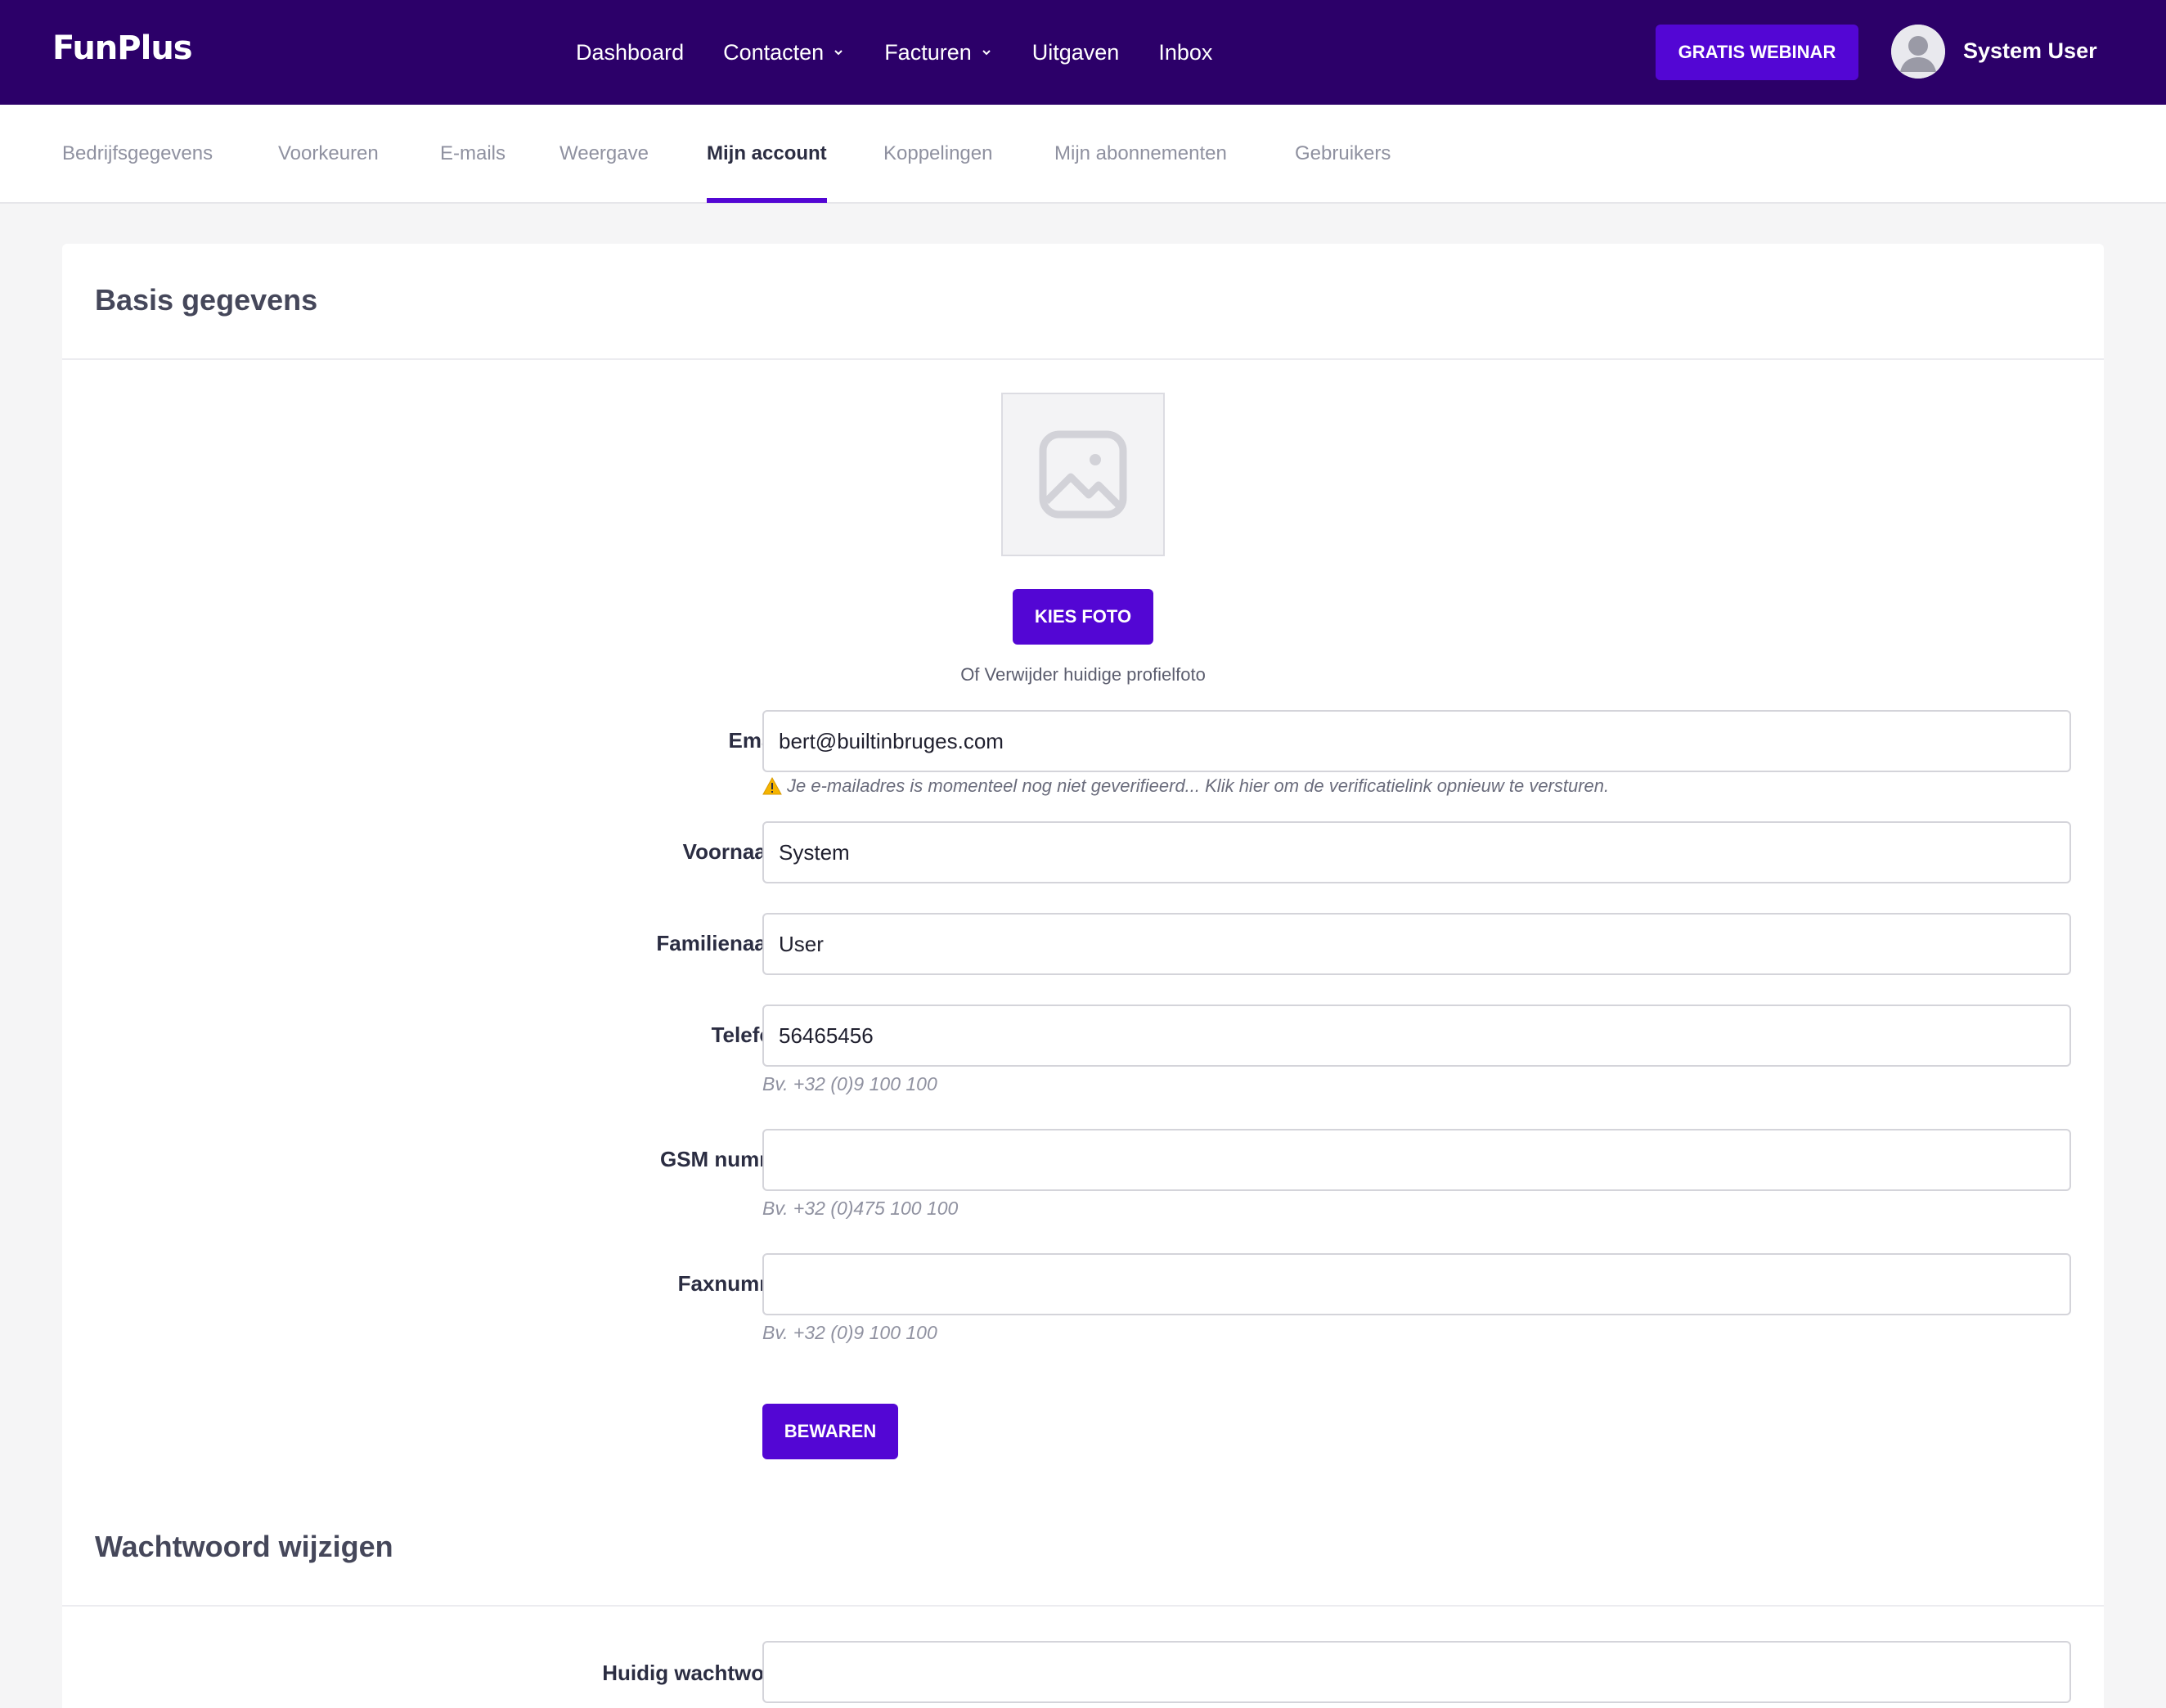  I want to click on user-icon, so click(1918, 52).